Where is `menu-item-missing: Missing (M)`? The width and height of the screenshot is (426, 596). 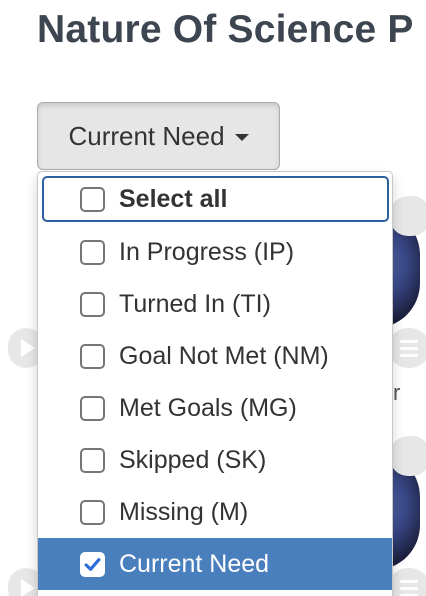
menu-item-missing: Missing (M) is located at coordinates (215, 512).